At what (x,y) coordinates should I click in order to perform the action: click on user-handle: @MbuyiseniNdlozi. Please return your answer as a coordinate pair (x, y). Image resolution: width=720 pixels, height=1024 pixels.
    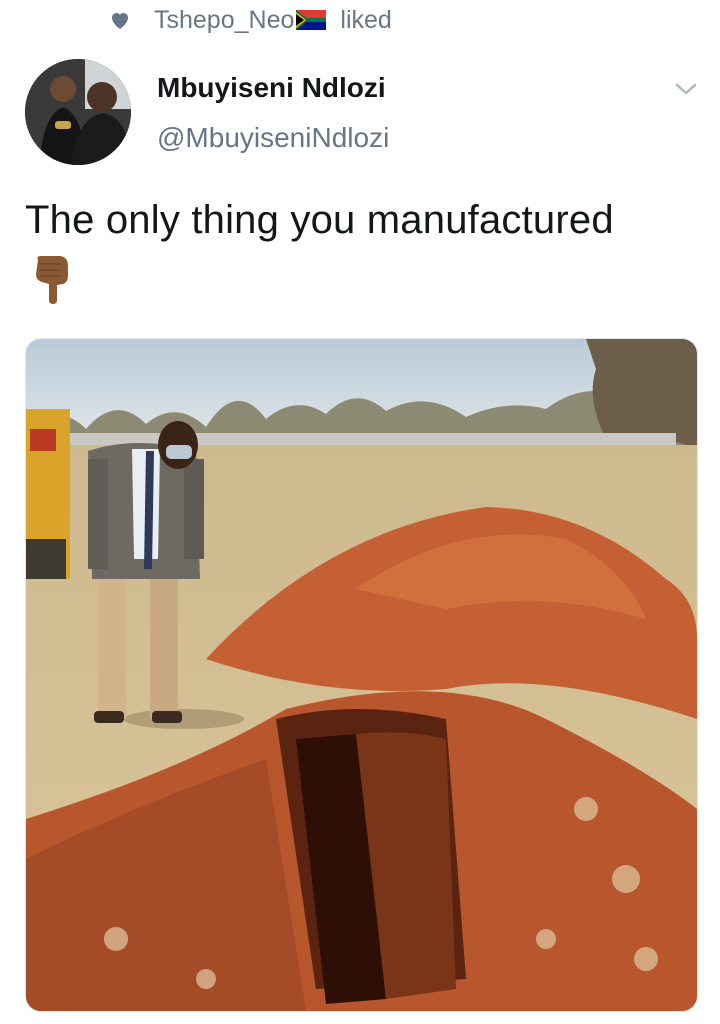
    Looking at the image, I should click on (273, 138).